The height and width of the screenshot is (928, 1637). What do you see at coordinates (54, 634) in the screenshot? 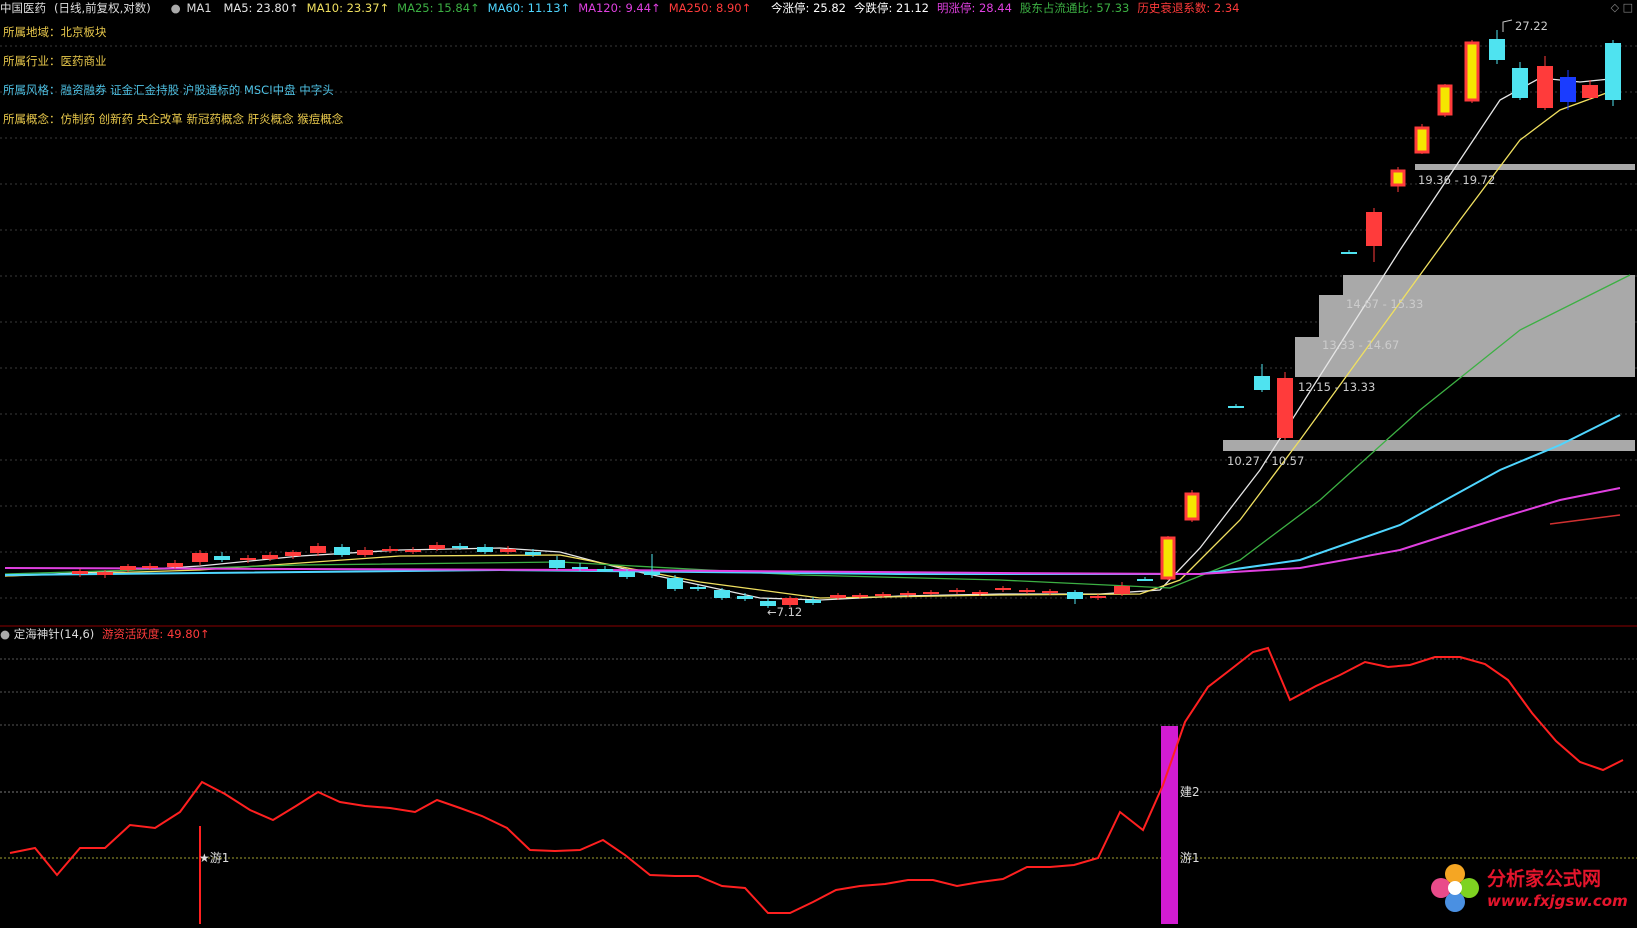
I see `indicator-name: 定海神针(14,6)` at bounding box center [54, 634].